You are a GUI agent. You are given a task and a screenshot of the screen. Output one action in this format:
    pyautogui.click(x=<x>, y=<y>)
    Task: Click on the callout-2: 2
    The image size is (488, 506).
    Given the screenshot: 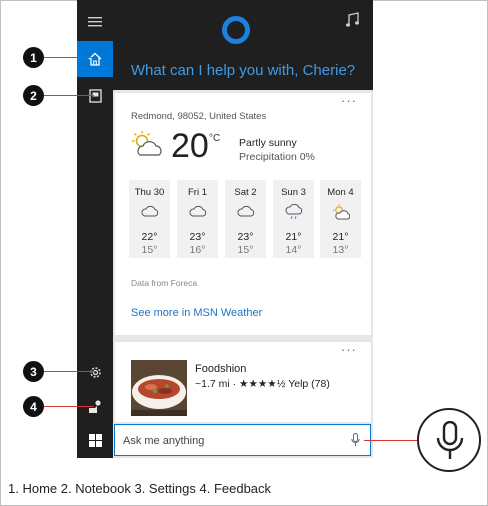 What is the action you would take?
    pyautogui.click(x=33, y=95)
    